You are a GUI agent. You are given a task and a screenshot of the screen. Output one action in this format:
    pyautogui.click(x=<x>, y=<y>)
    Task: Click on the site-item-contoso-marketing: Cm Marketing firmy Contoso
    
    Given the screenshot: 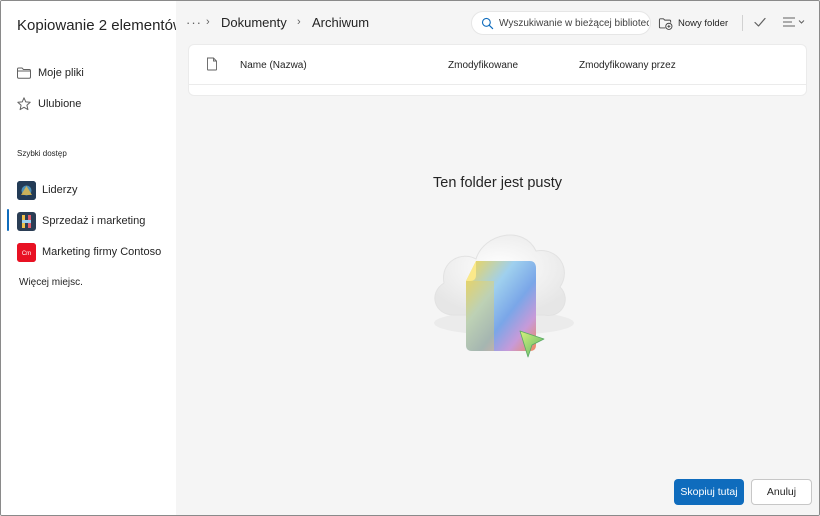 What is the action you would take?
    pyautogui.click(x=88, y=252)
    